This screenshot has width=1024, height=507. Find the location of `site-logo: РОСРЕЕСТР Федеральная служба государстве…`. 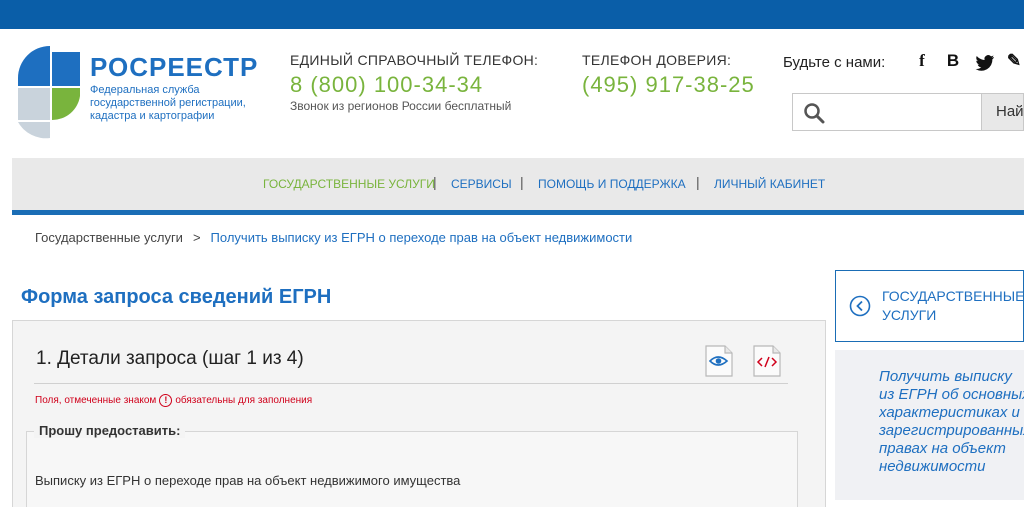

site-logo: РОСРЕЕСТР Федеральная служба государстве… is located at coordinates (137, 94).